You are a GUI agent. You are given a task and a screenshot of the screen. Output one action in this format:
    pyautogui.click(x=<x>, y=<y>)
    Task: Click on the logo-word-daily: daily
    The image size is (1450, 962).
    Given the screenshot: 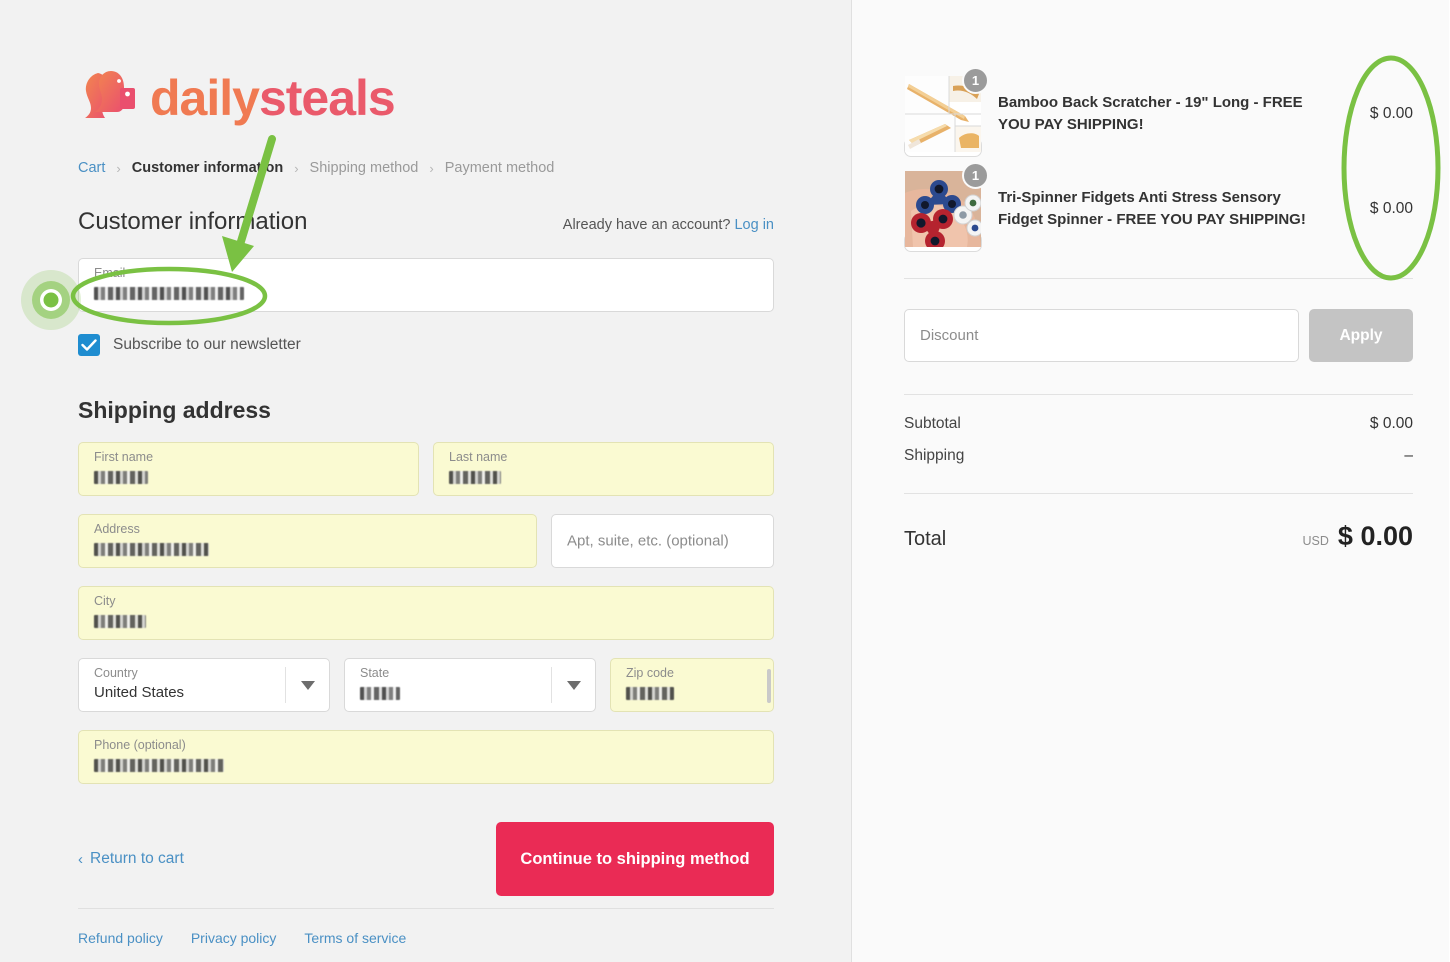 What is the action you would take?
    pyautogui.click(x=205, y=98)
    